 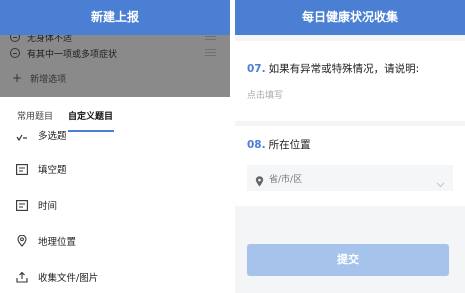 What do you see at coordinates (115, 205) in the screenshot?
I see `list-item-time: 时间` at bounding box center [115, 205].